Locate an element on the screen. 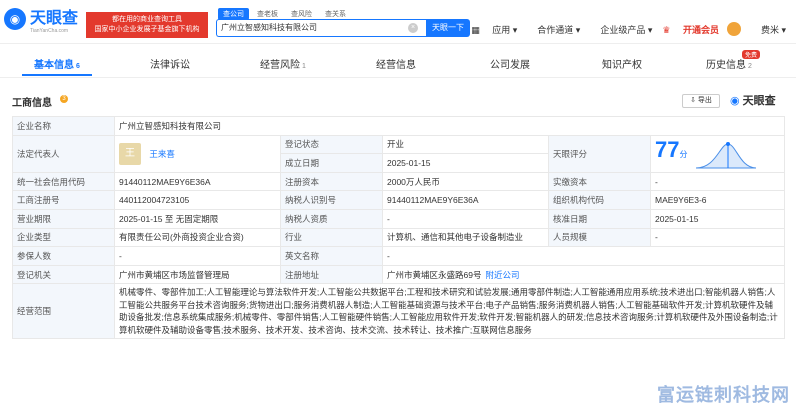  tab-development: 公司发展 is located at coordinates (511, 63).